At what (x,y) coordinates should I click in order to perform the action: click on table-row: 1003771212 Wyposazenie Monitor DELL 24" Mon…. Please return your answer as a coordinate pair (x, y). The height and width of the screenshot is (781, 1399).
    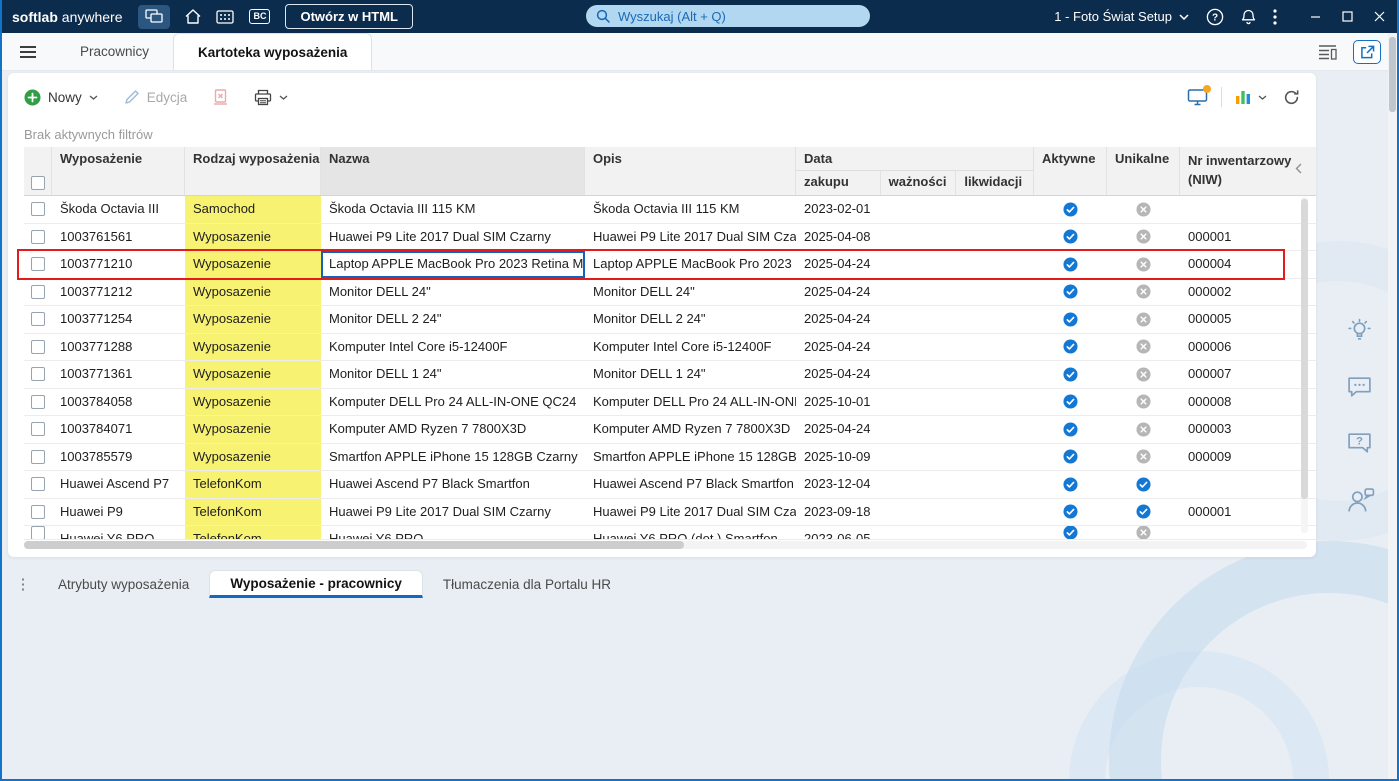
    Looking at the image, I should click on (670, 292).